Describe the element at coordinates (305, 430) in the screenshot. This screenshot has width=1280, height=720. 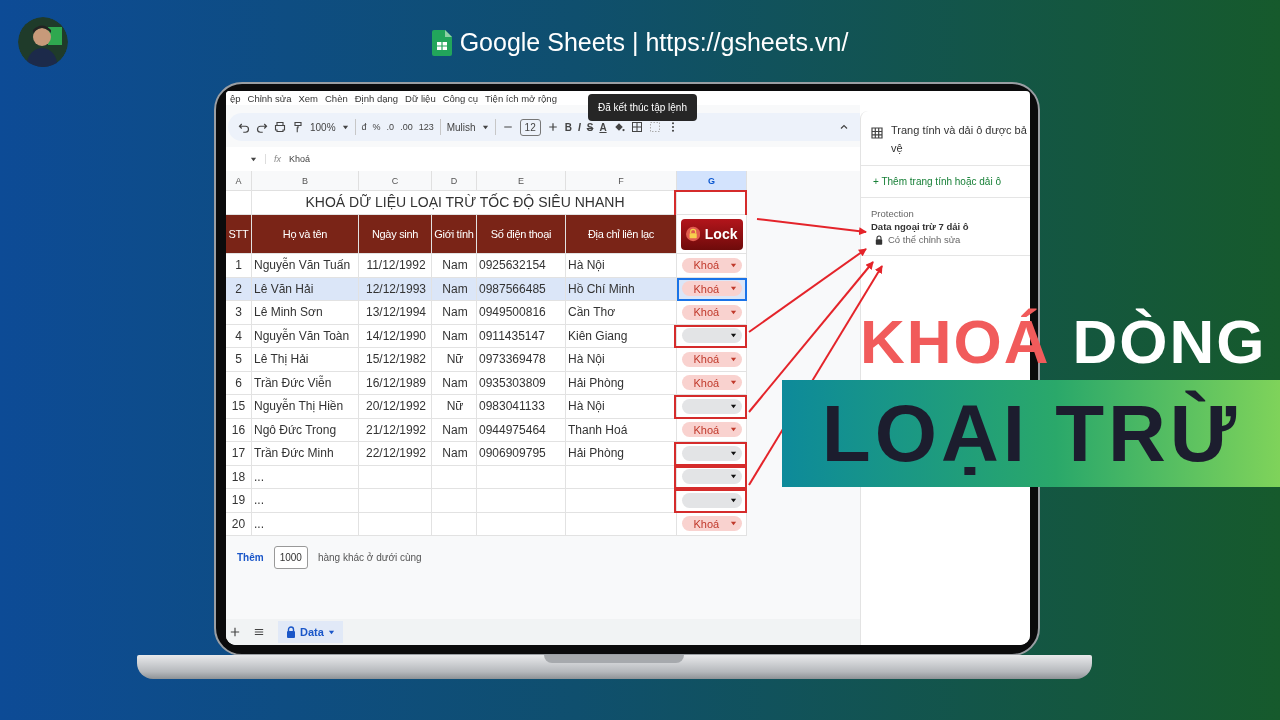
I see `table-cell: Ngô Đức Trong` at that location.